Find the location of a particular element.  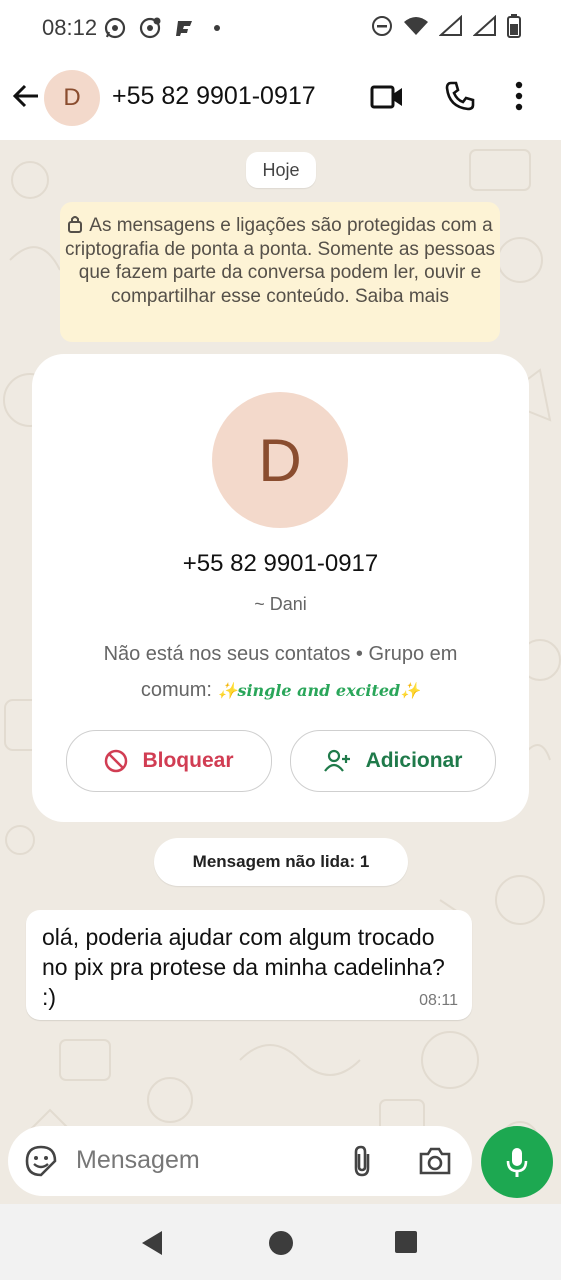

date-pill: Hoje is located at coordinates (281, 170).